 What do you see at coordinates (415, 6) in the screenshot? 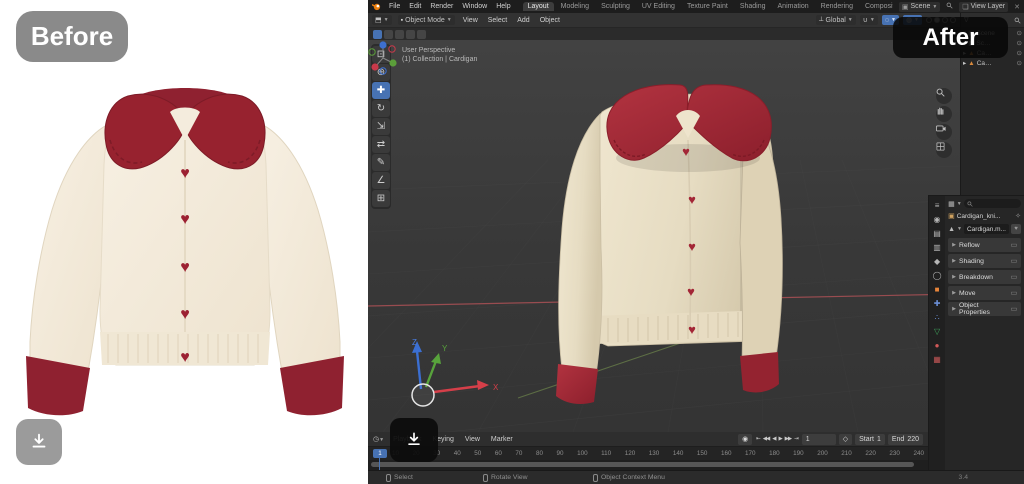
I see `menu-edit: Edit` at bounding box center [415, 6].